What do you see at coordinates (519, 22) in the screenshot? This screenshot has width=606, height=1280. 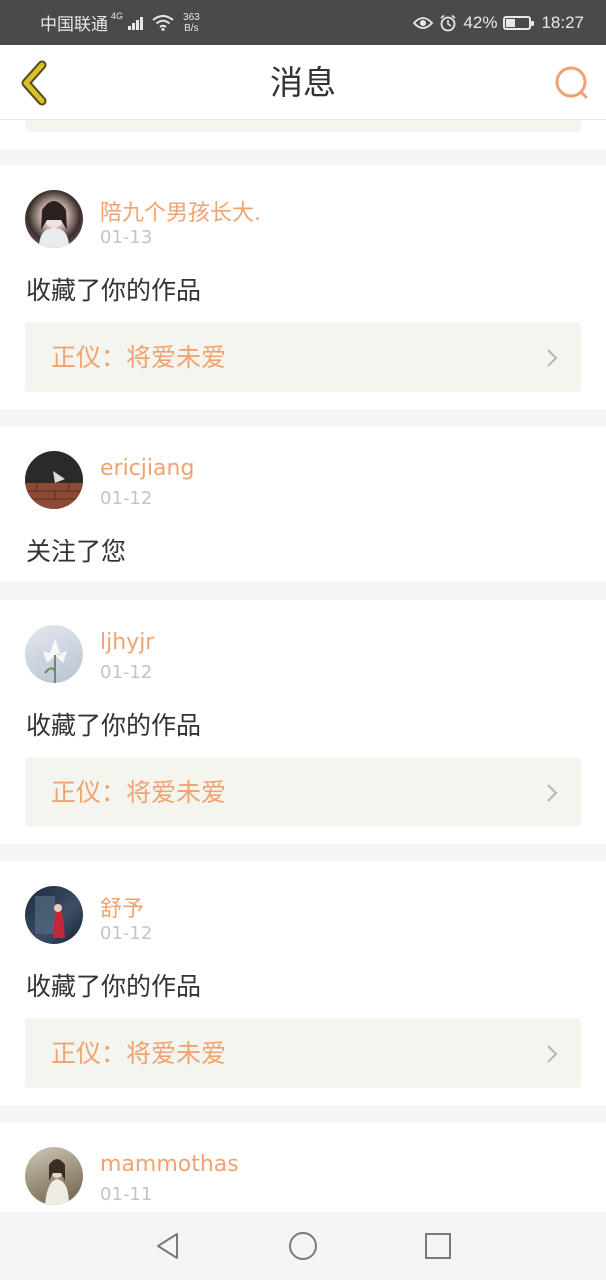 I see `battery-icon` at bounding box center [519, 22].